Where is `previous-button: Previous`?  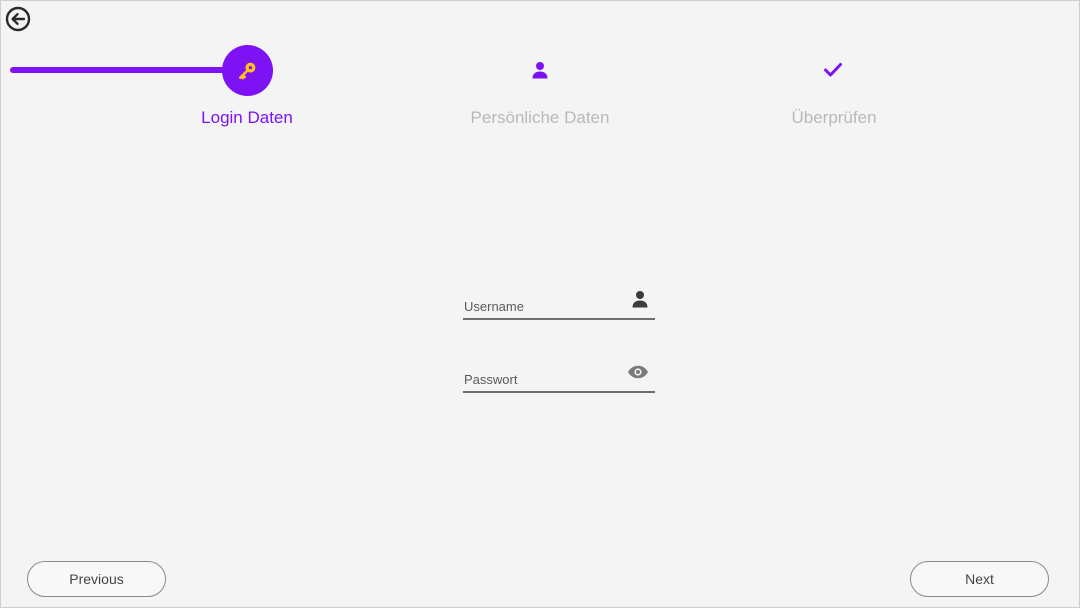 previous-button: Previous is located at coordinates (96, 579).